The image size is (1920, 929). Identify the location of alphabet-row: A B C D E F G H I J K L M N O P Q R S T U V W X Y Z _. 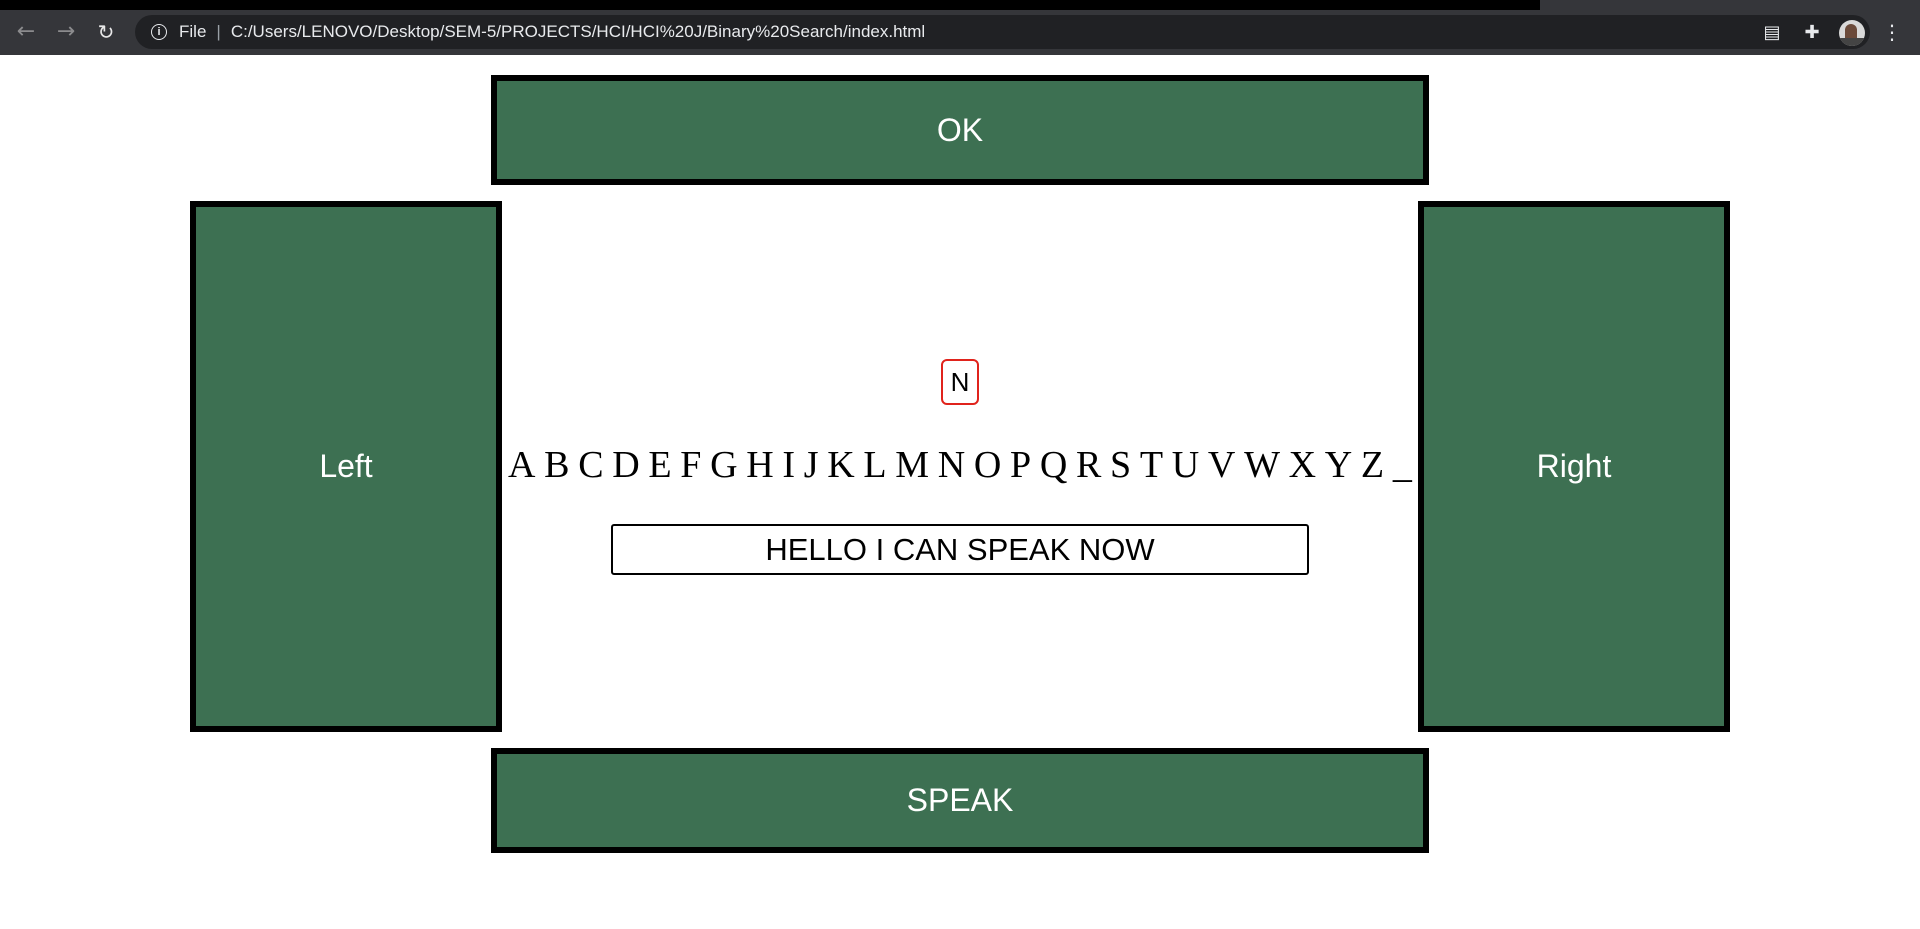
(960, 465).